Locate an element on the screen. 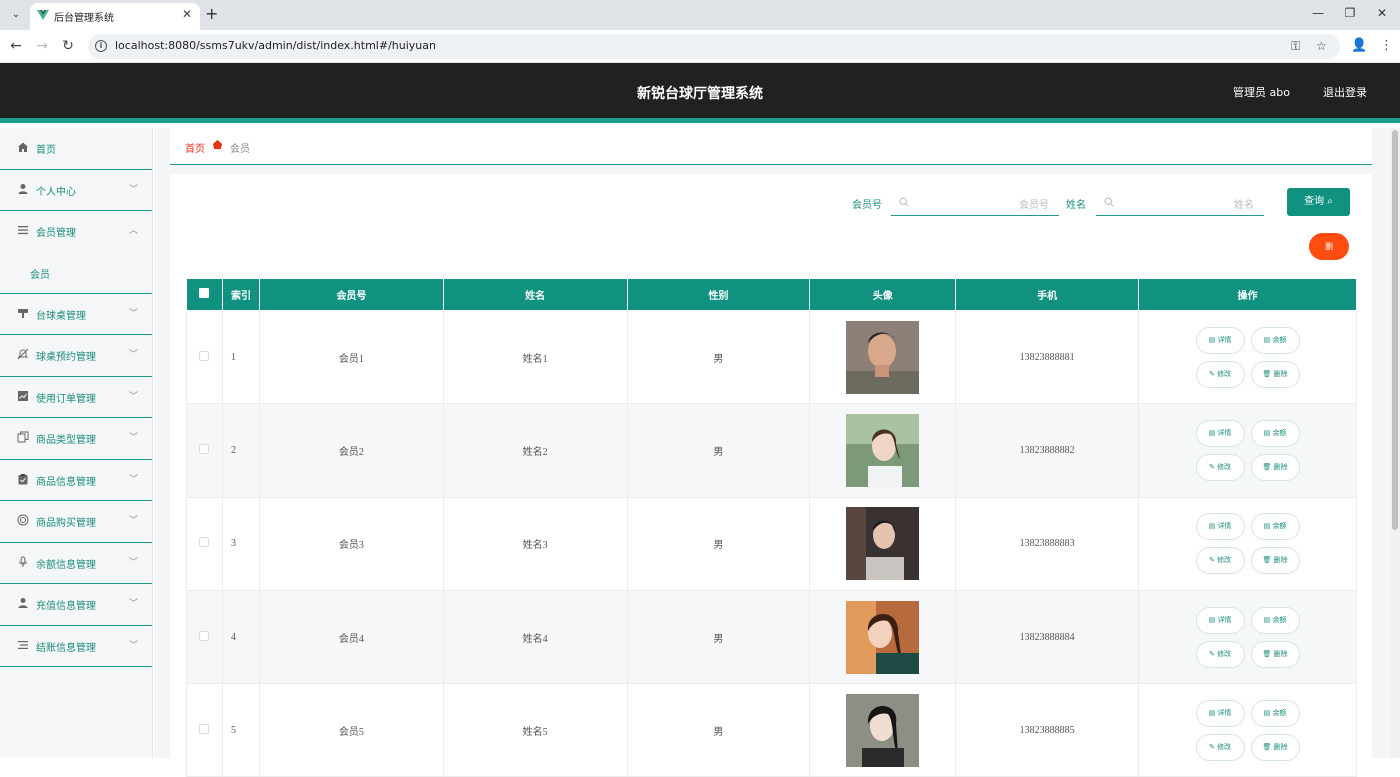  sidebar-item-profile: 个人中心 ﹀ is located at coordinates (76, 190).